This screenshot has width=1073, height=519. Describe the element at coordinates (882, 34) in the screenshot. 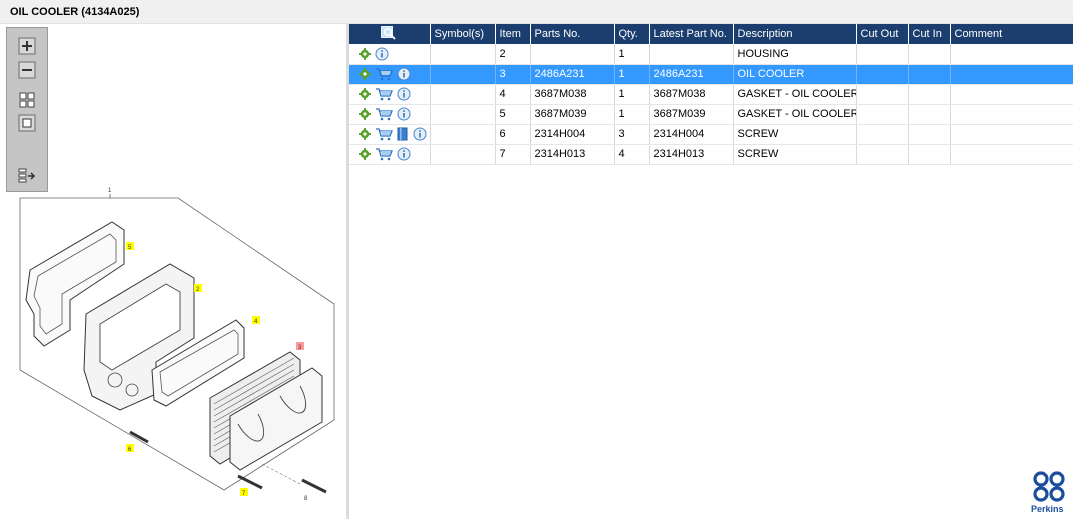

I see `column-header-cut-out: Cut Out` at that location.